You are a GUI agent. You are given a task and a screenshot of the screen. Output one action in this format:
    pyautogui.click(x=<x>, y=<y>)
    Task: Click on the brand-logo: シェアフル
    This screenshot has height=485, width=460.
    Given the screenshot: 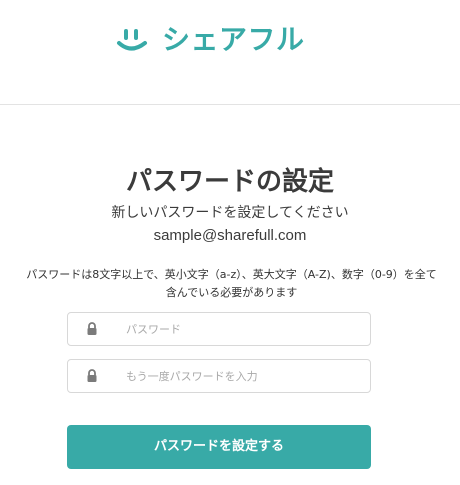 What is the action you would take?
    pyautogui.click(x=210, y=40)
    